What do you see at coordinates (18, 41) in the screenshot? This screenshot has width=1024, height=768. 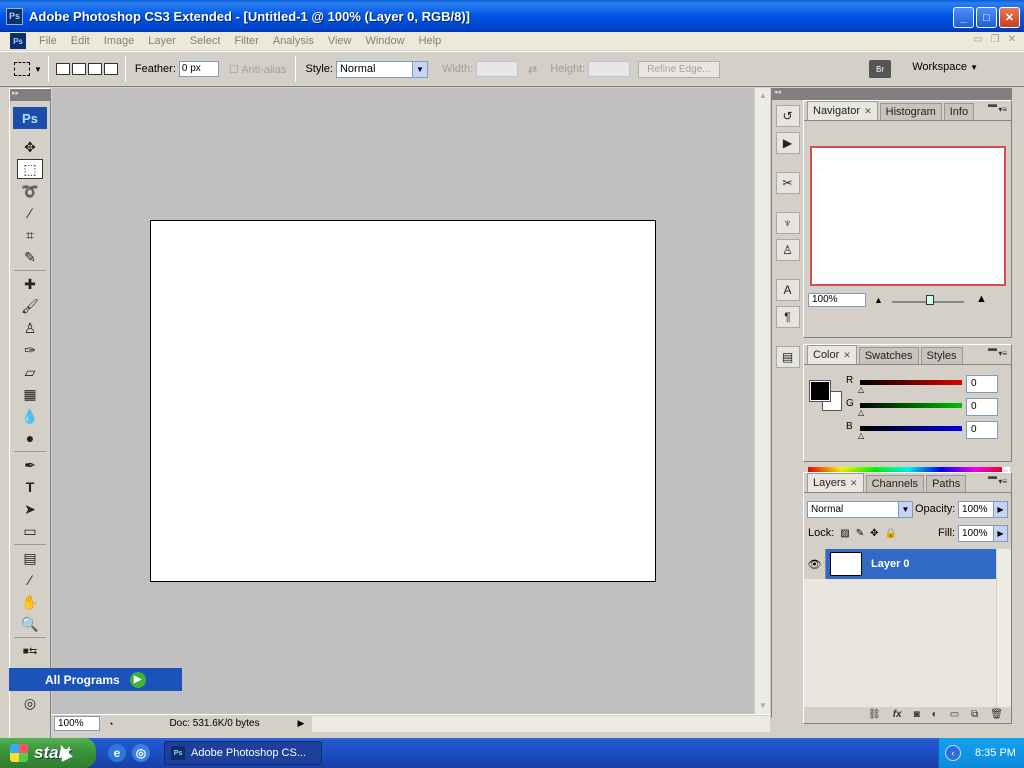 I see `document-icon: Ps` at bounding box center [18, 41].